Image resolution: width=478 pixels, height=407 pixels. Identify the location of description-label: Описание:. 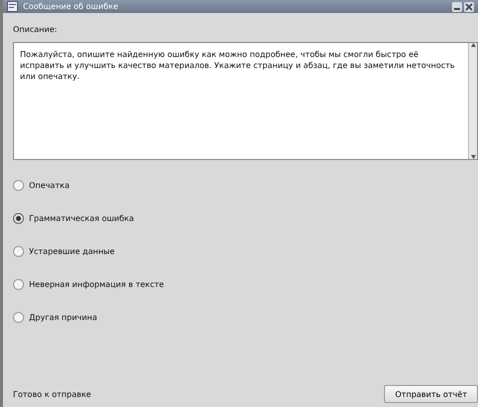
(35, 29).